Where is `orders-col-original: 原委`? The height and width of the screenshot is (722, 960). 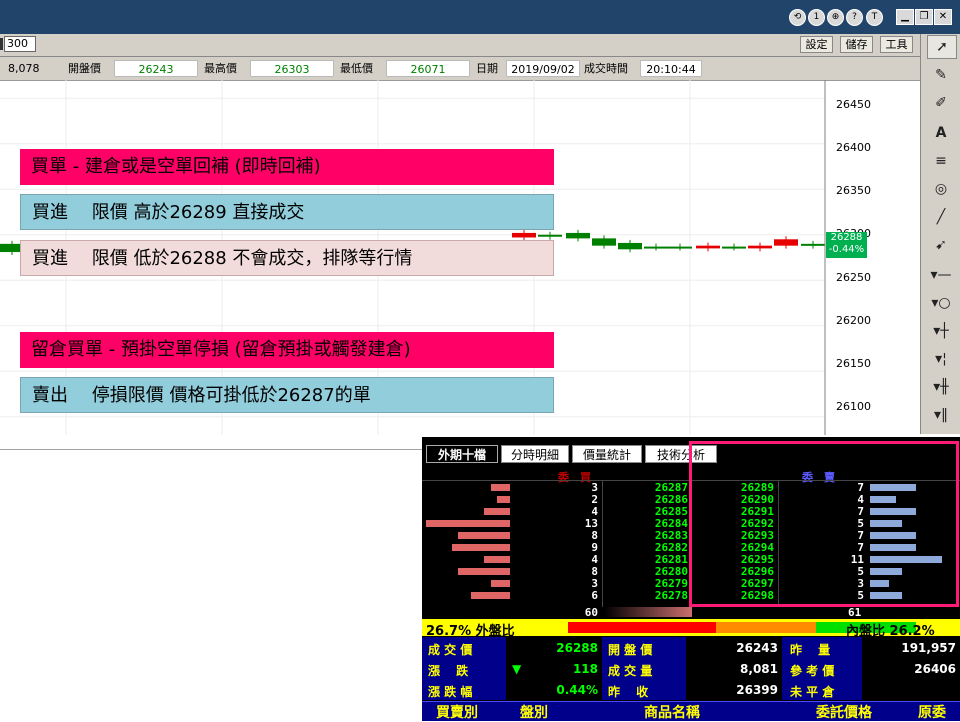 orders-col-original: 原委 is located at coordinates (932, 712).